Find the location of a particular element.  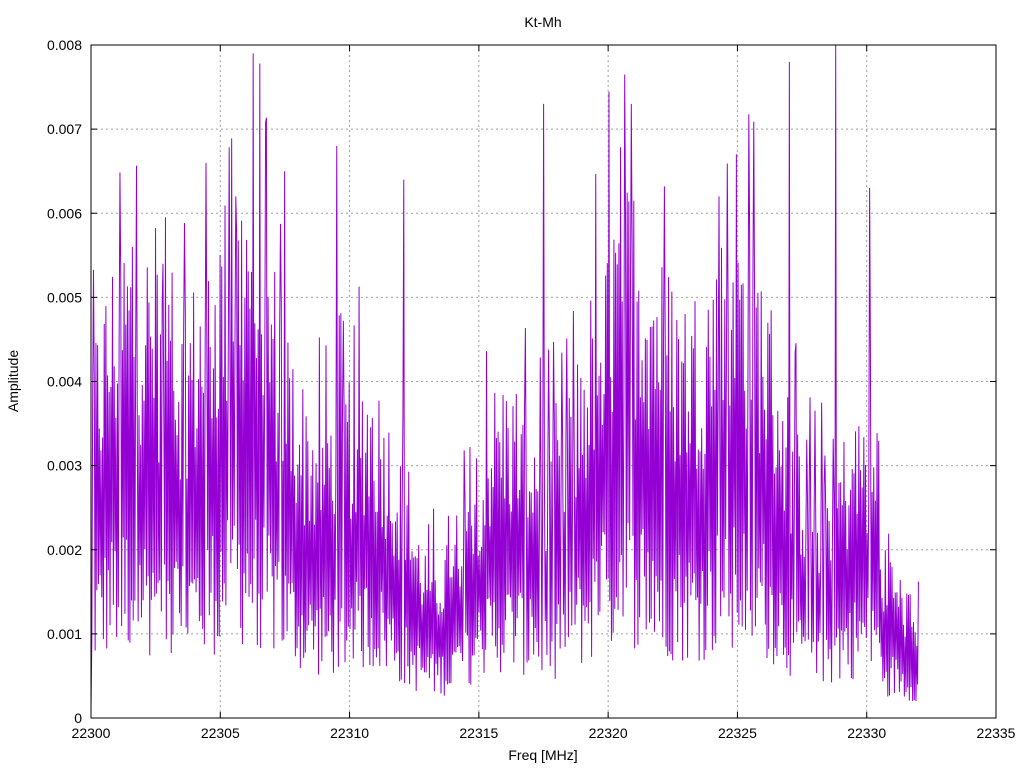

y-tick-label: 0.006 is located at coordinates (64, 213).